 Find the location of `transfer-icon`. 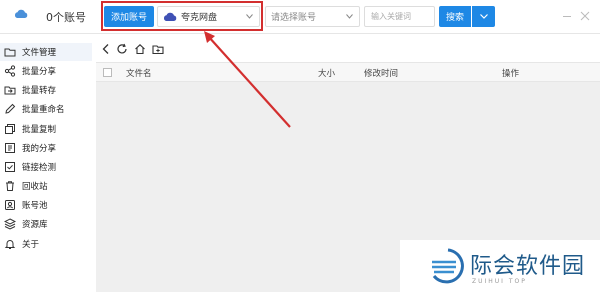

transfer-icon is located at coordinates (10, 90).